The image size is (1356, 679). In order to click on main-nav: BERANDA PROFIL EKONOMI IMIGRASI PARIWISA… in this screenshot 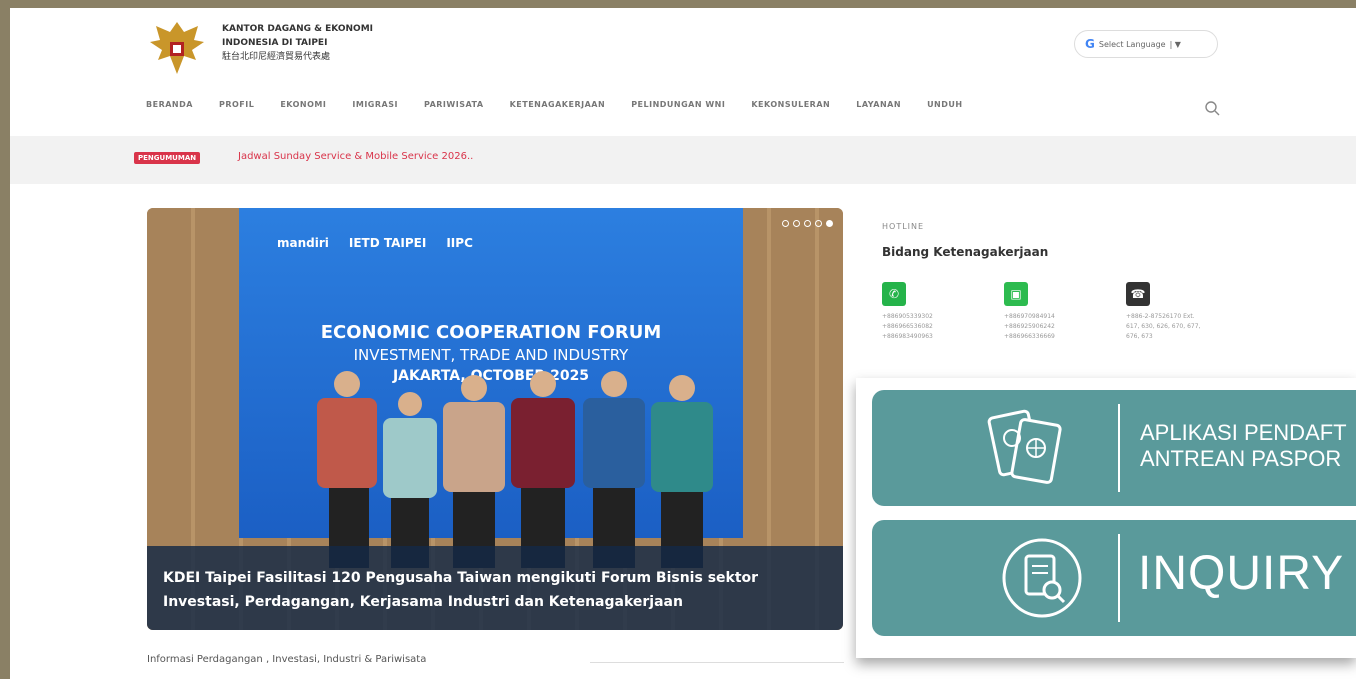, I will do `click(554, 104)`.